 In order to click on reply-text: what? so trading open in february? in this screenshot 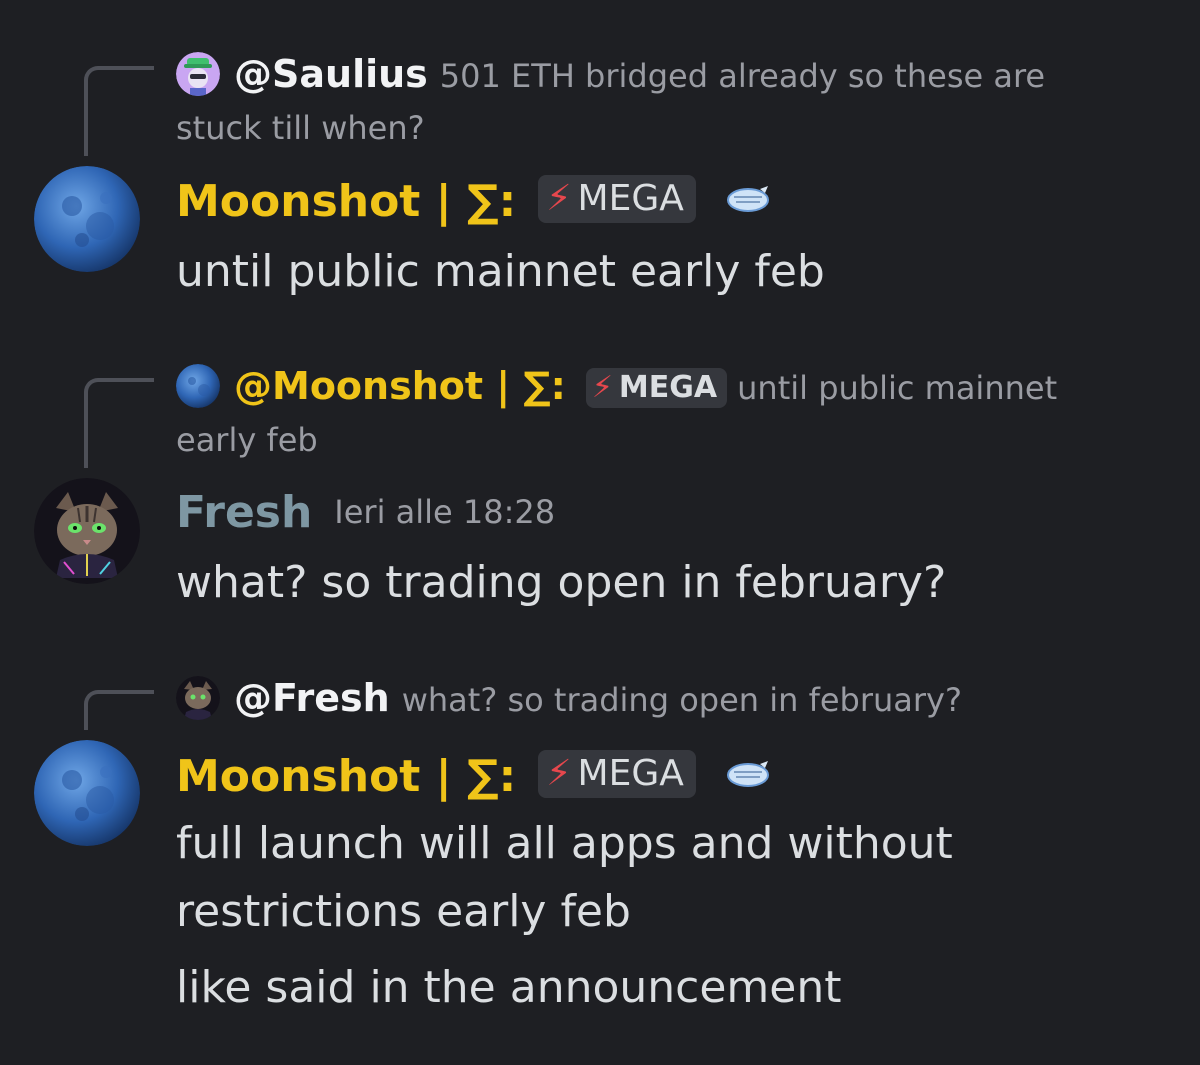, I will do `click(681, 700)`.